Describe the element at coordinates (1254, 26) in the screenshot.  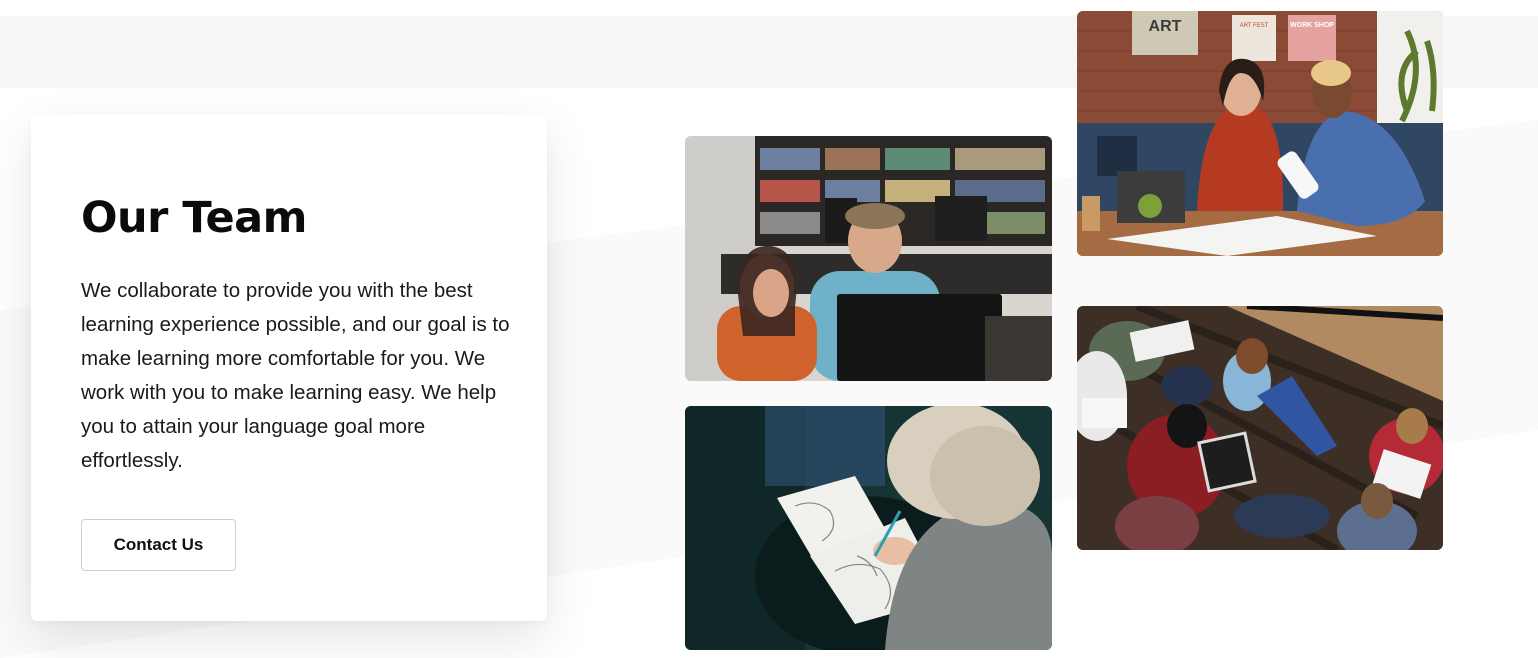
I see `art-fest-poster-text: ART FEST` at that location.